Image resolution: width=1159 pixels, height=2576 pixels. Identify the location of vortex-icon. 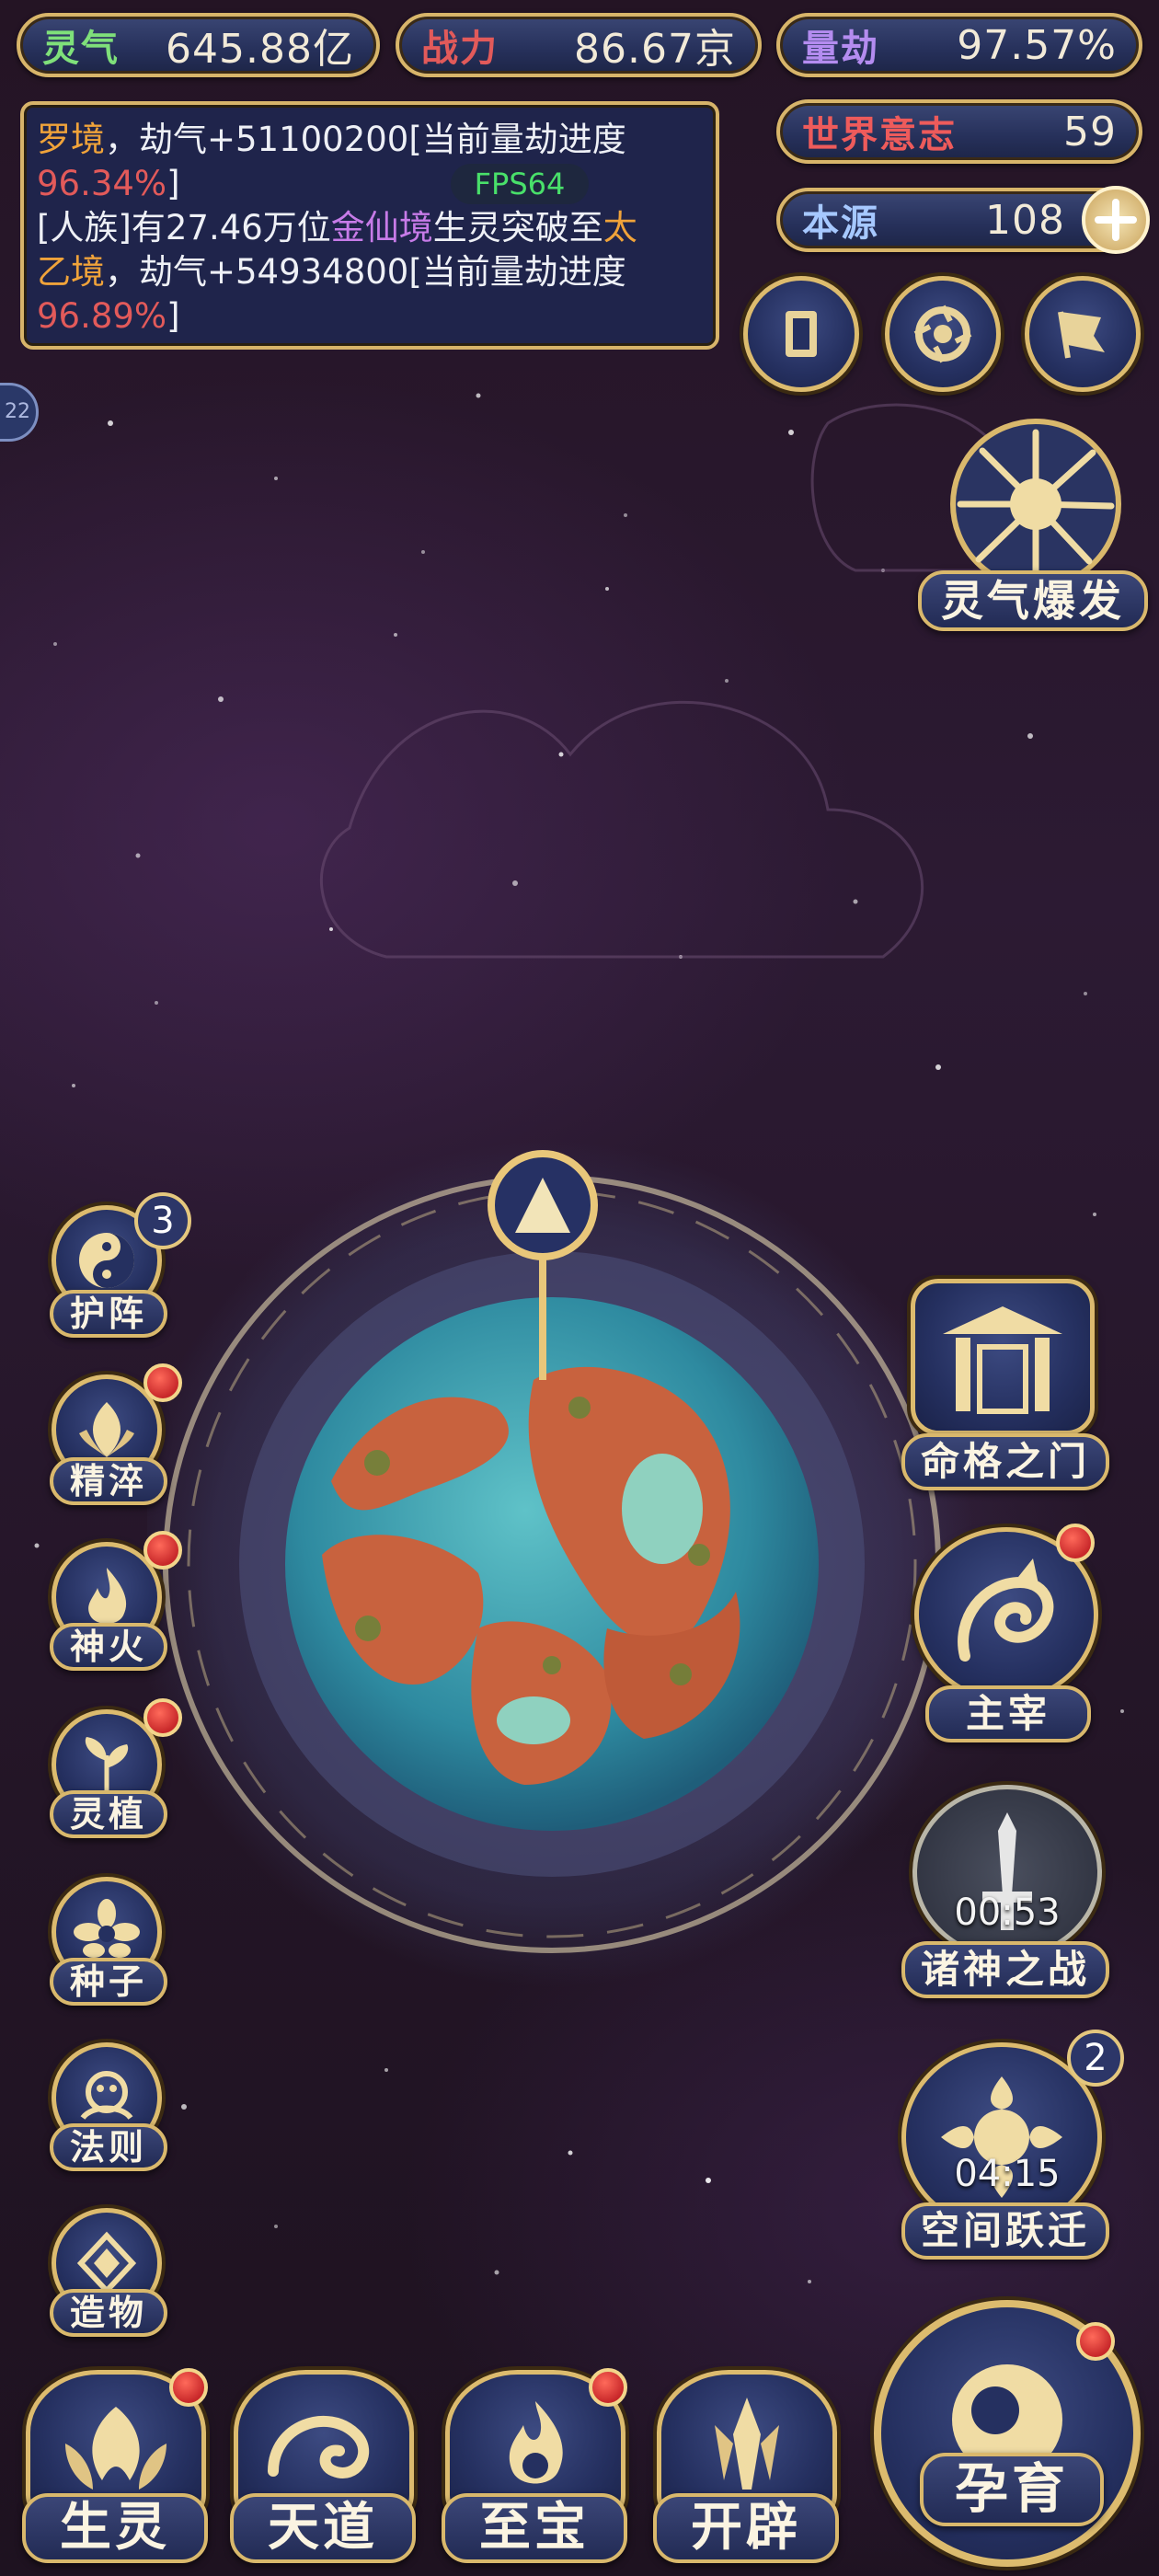
(942, 334).